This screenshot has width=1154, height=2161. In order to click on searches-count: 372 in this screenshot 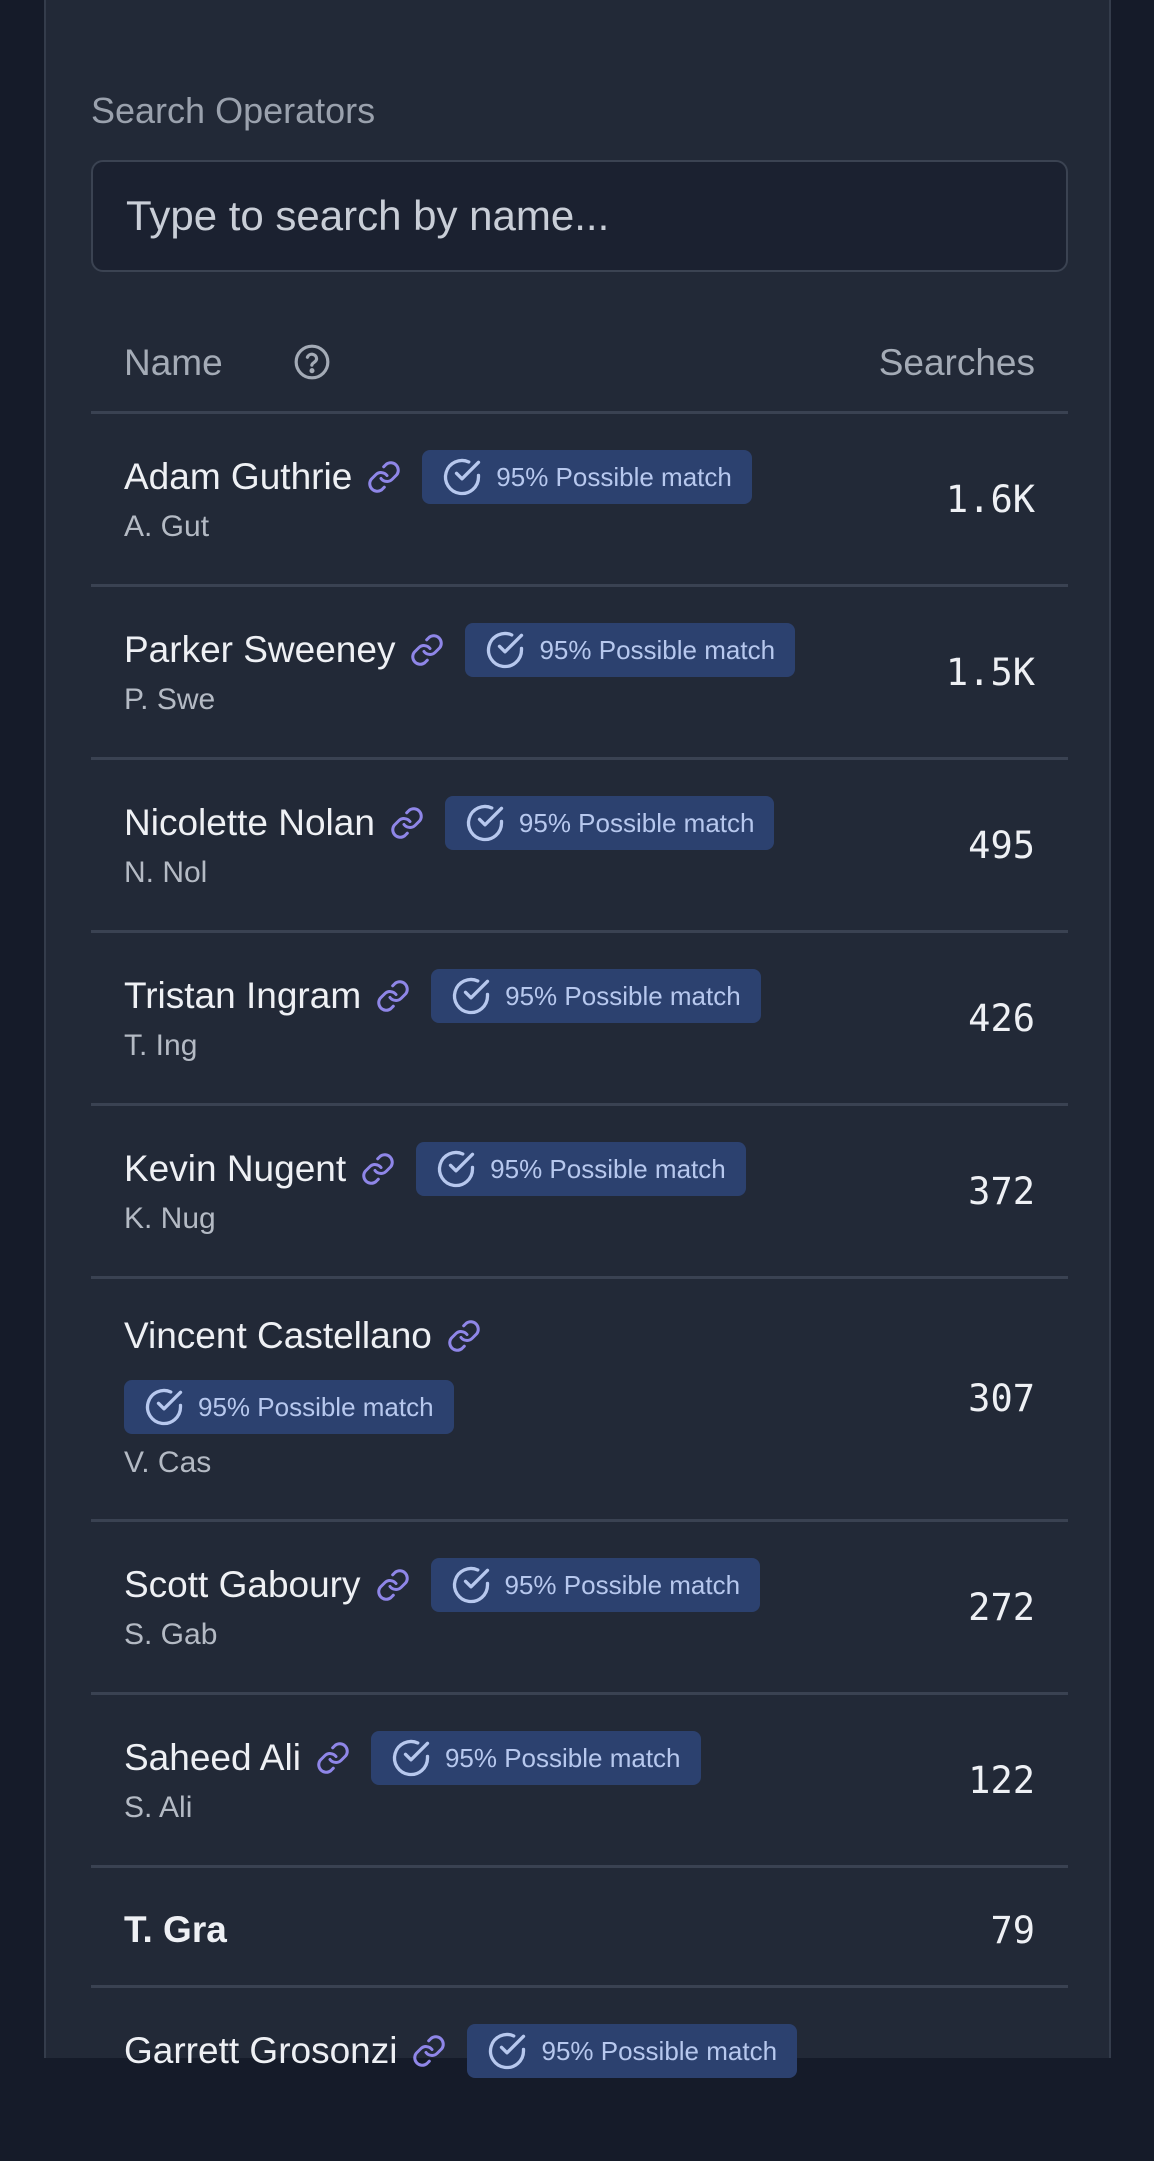, I will do `click(1001, 1191)`.